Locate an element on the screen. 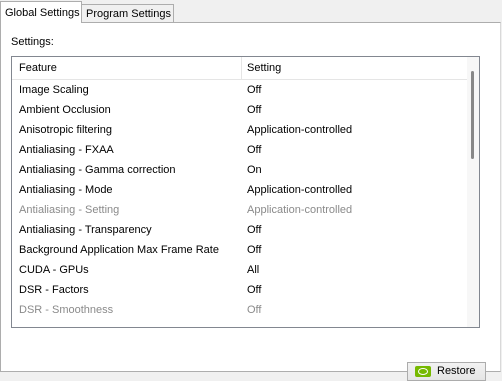 The height and width of the screenshot is (381, 502). feature-cell: Antialiasing - FXAA is located at coordinates (66, 150).